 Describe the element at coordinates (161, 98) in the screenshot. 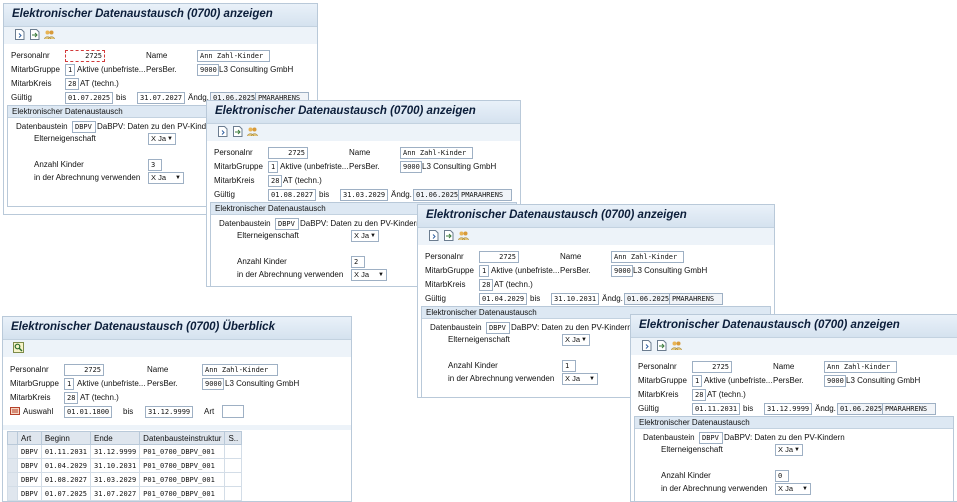

I see `valid-to-field: 31.07.2027` at that location.